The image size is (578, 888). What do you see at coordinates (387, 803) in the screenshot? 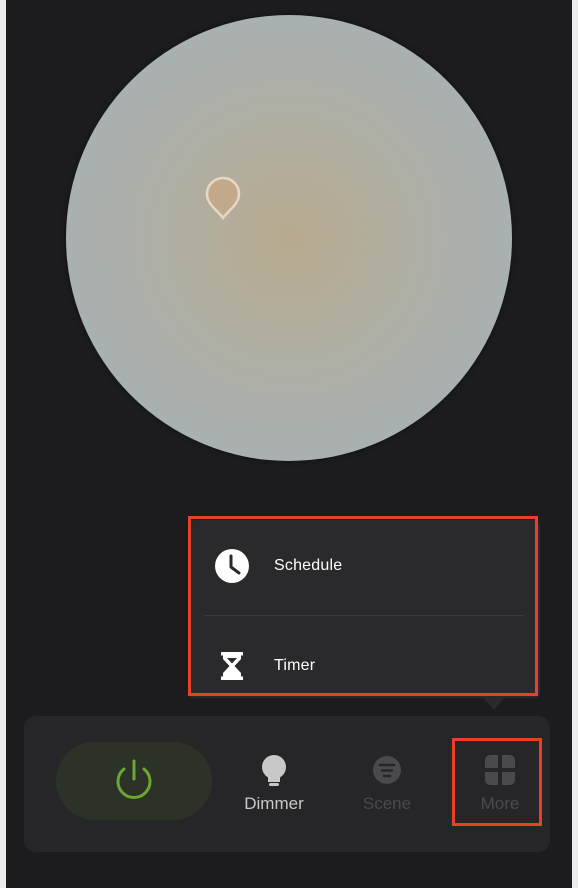
I see `tab-label: Scene` at bounding box center [387, 803].